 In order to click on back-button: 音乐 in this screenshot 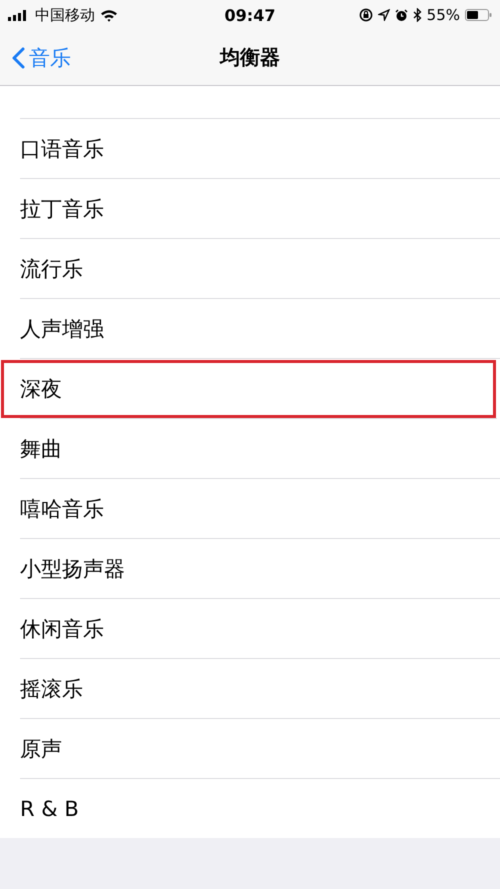, I will do `click(41, 57)`.